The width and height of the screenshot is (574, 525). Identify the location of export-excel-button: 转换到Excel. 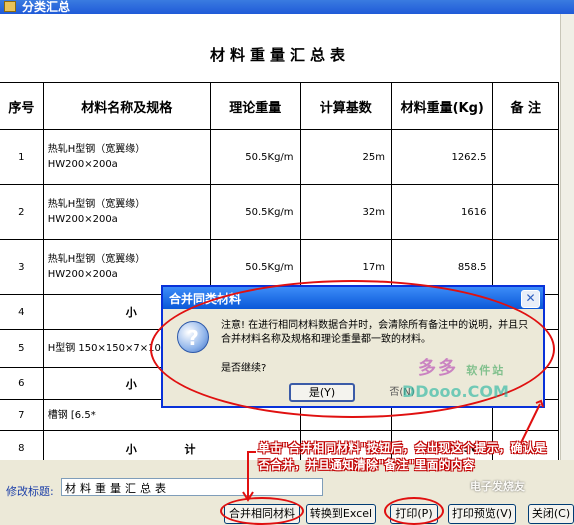
(341, 514).